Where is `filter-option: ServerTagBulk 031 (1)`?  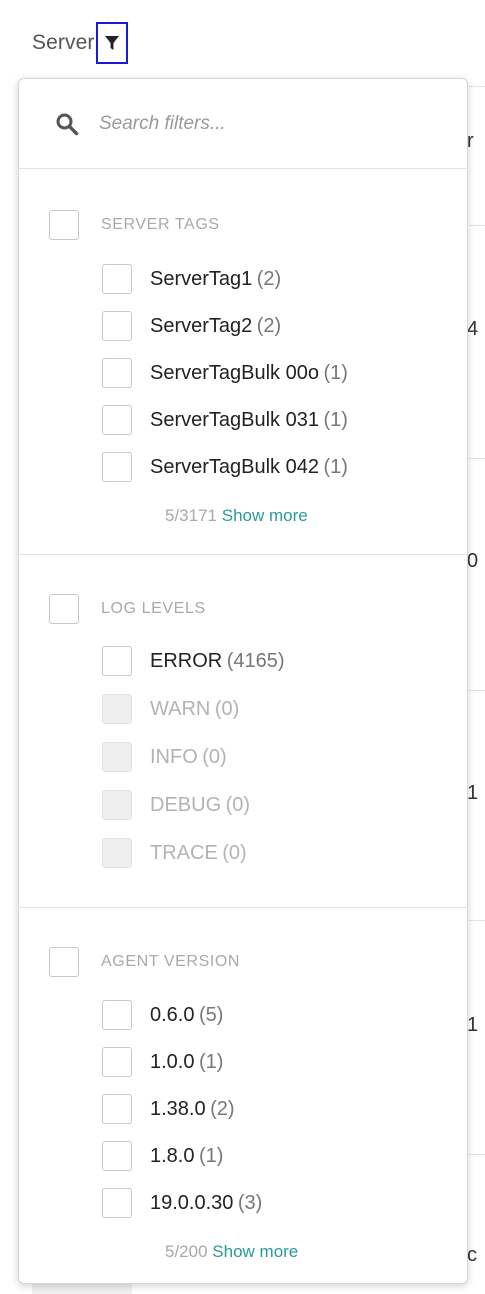 filter-option: ServerTagBulk 031 (1) is located at coordinates (225, 420).